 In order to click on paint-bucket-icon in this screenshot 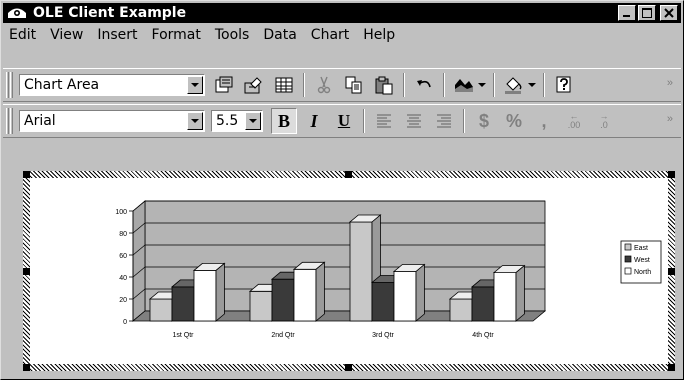, I will do `click(513, 85)`.